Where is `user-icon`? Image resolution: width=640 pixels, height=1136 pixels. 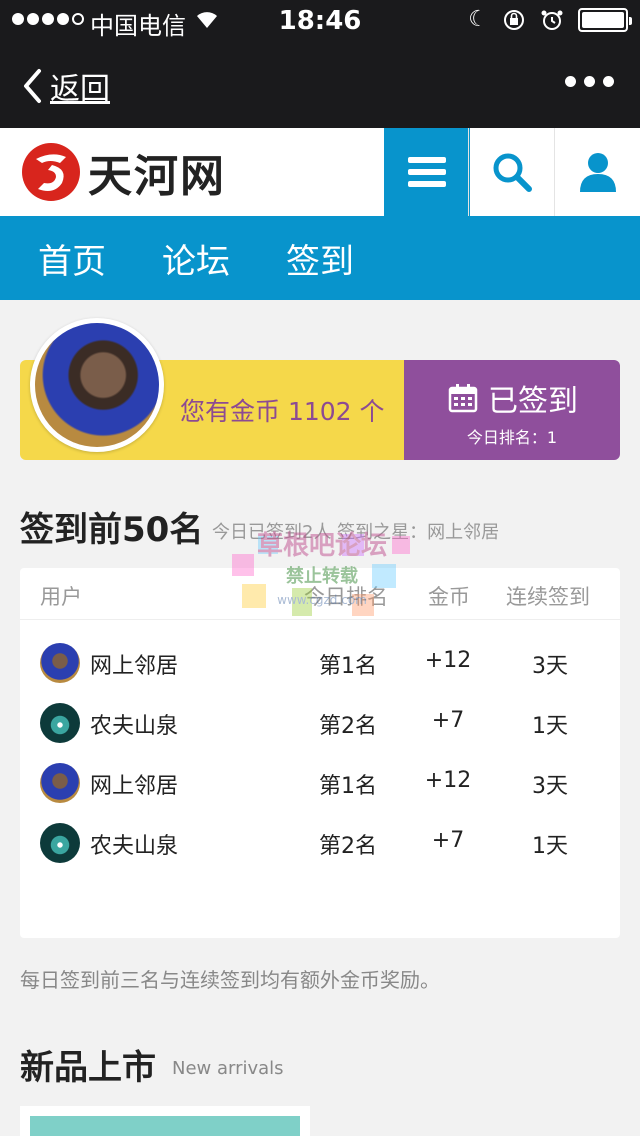
user-icon is located at coordinates (597, 172).